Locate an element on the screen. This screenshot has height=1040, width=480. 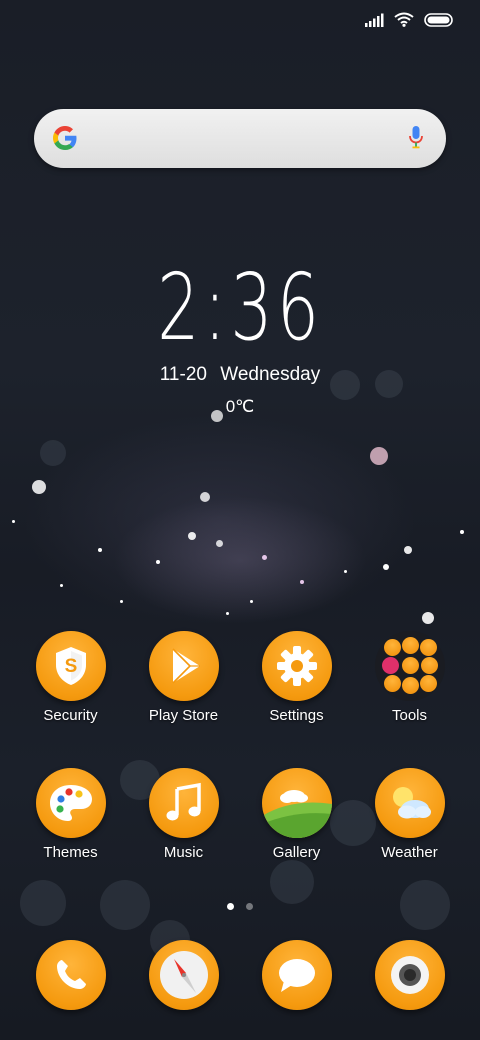
camera-icon is located at coordinates (409, 975).